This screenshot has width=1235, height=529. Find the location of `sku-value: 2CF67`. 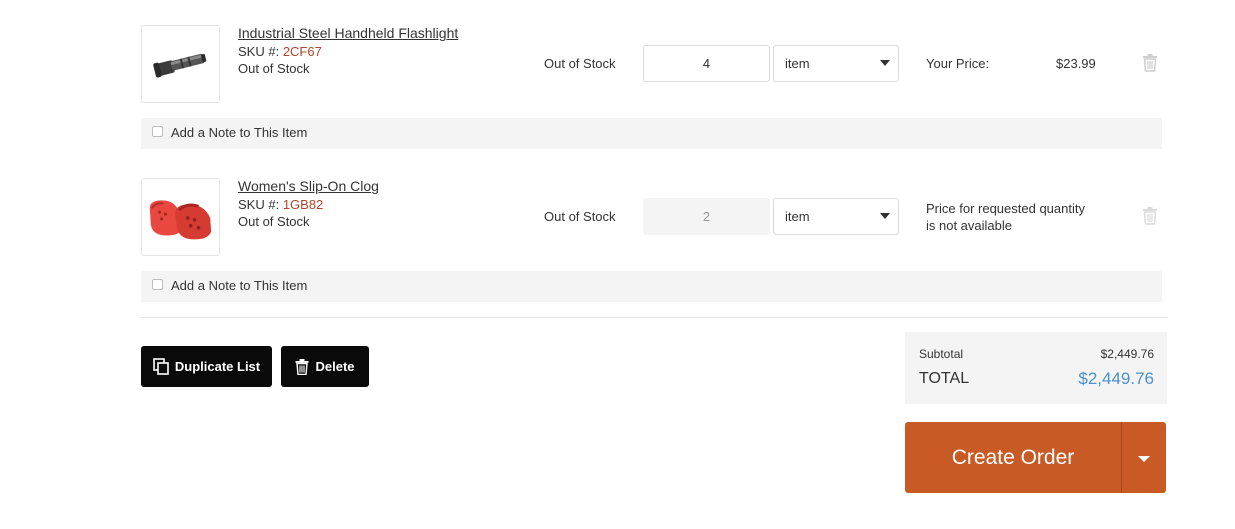

sku-value: 2CF67 is located at coordinates (302, 51).